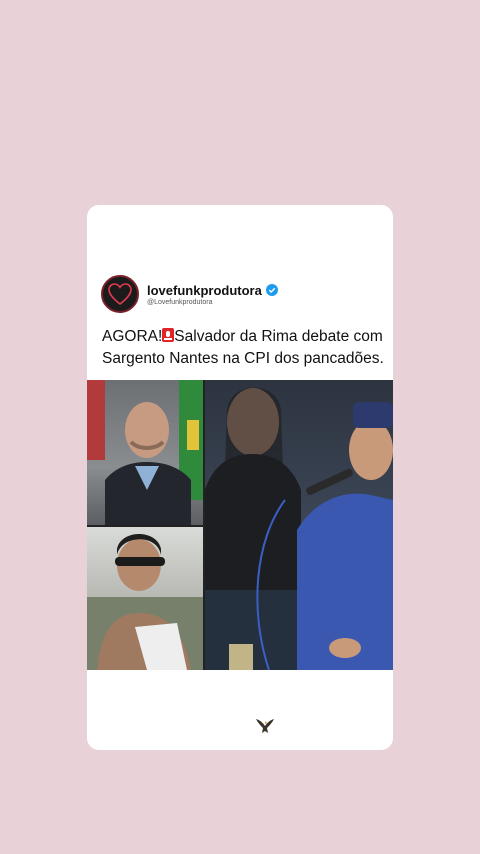 The height and width of the screenshot is (854, 480). What do you see at coordinates (145, 598) in the screenshot?
I see `photo-rapper` at bounding box center [145, 598].